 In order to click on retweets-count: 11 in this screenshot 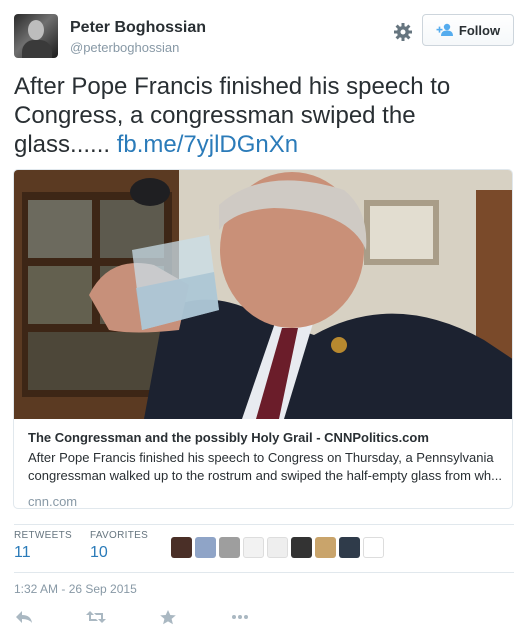, I will do `click(22, 552)`.